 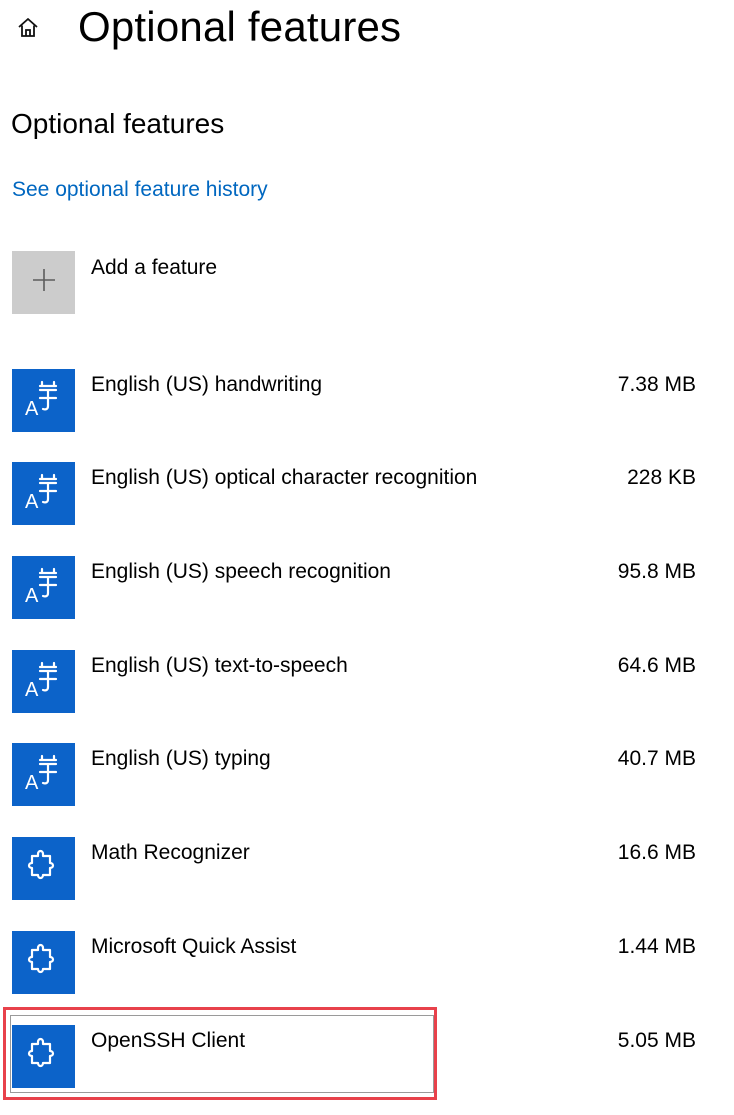 I want to click on feature-size: 95.8 MB, so click(x=656, y=571).